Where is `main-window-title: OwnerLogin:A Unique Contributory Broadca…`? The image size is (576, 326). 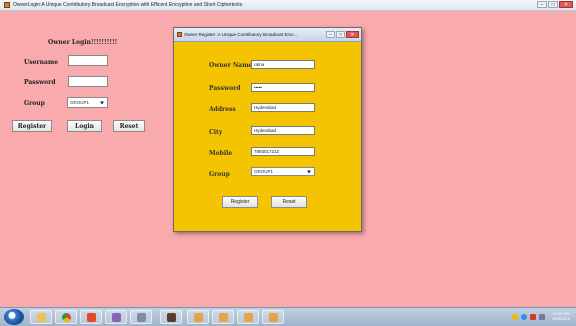 main-window-title: OwnerLogin:A Unique Contributory Broadca… is located at coordinates (128, 5).